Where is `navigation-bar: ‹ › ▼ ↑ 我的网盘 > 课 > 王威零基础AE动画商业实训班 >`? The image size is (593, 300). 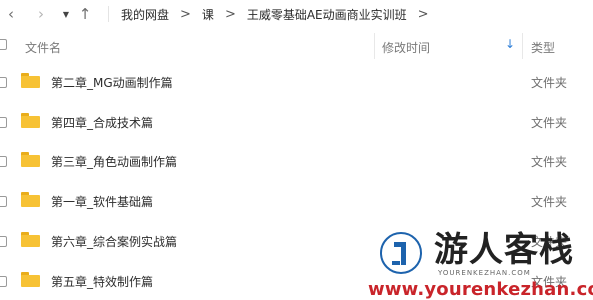
navigation-bar: ‹ › ▼ ↑ 我的网盘 > 课 > 王威零基础AE动画商业实训班 > is located at coordinates (296, 14).